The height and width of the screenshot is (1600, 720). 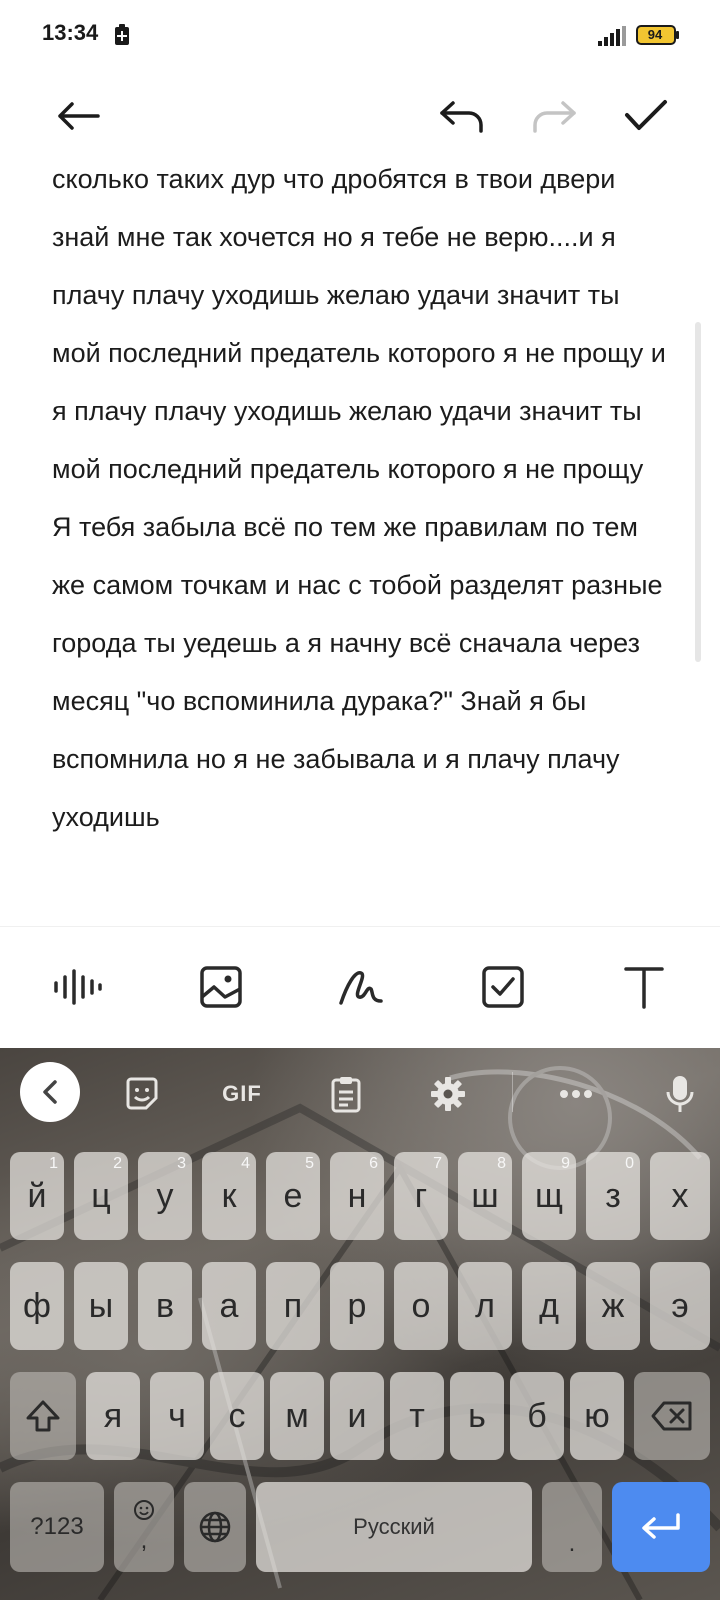 What do you see at coordinates (572, 1527) in the screenshot?
I see `period-key: .` at bounding box center [572, 1527].